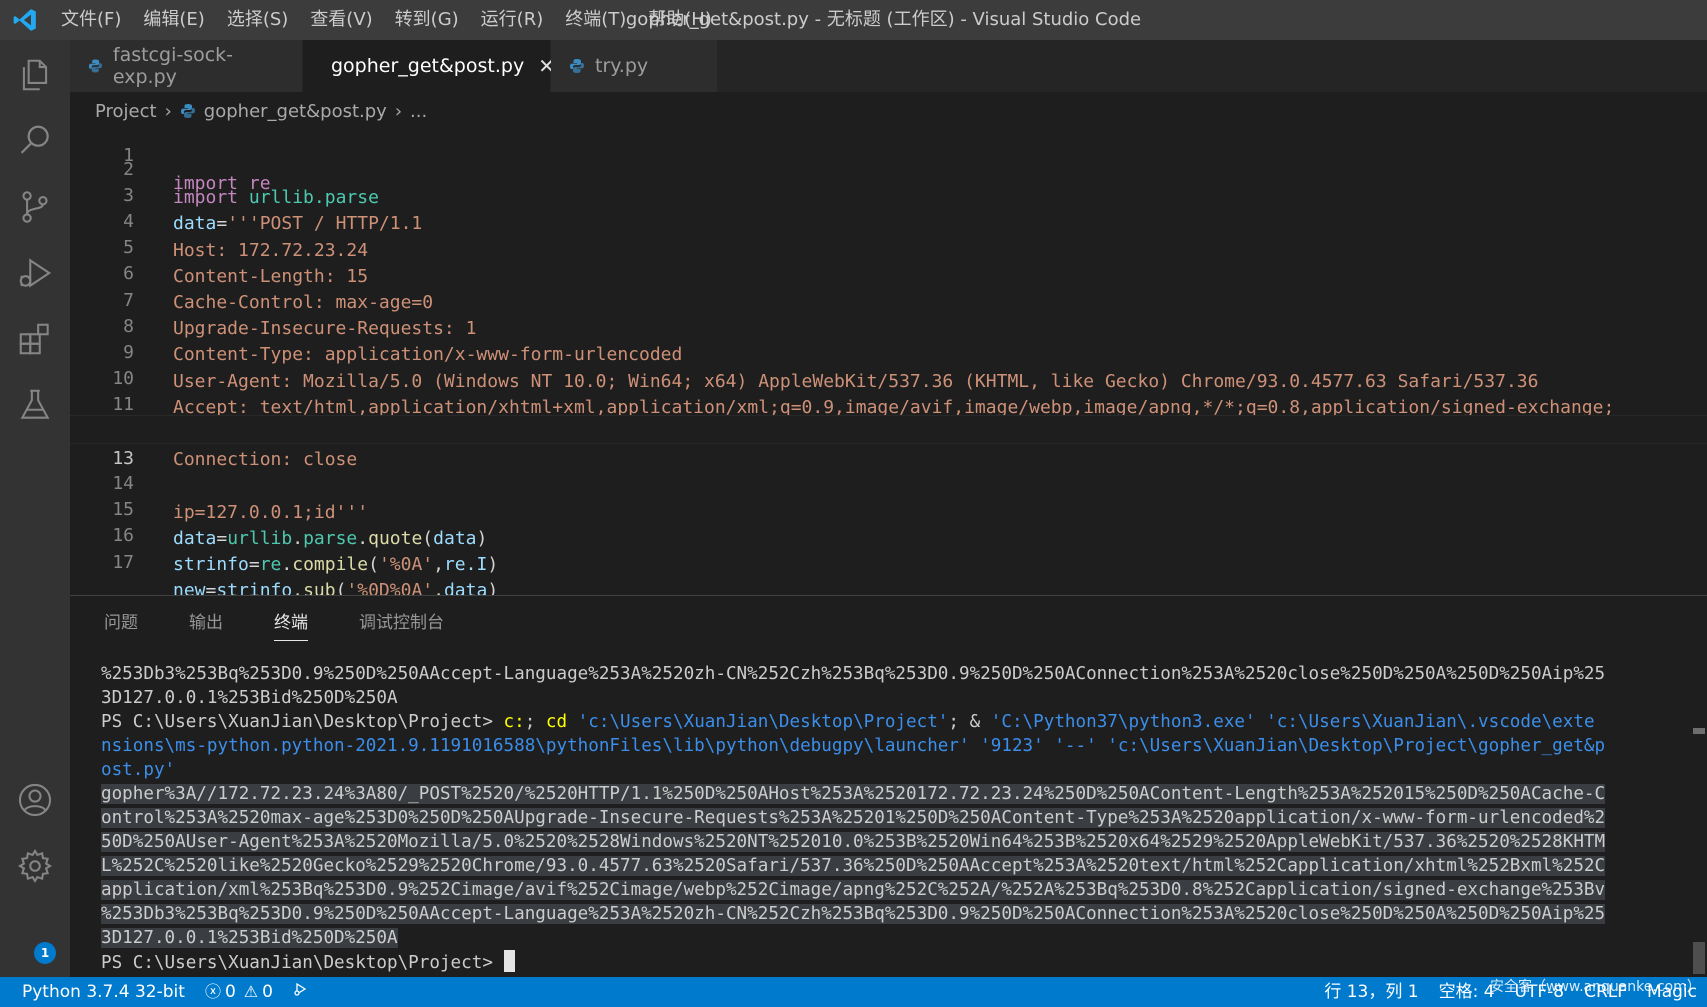  What do you see at coordinates (35, 866) in the screenshot?
I see `settings-gear-icon` at bounding box center [35, 866].